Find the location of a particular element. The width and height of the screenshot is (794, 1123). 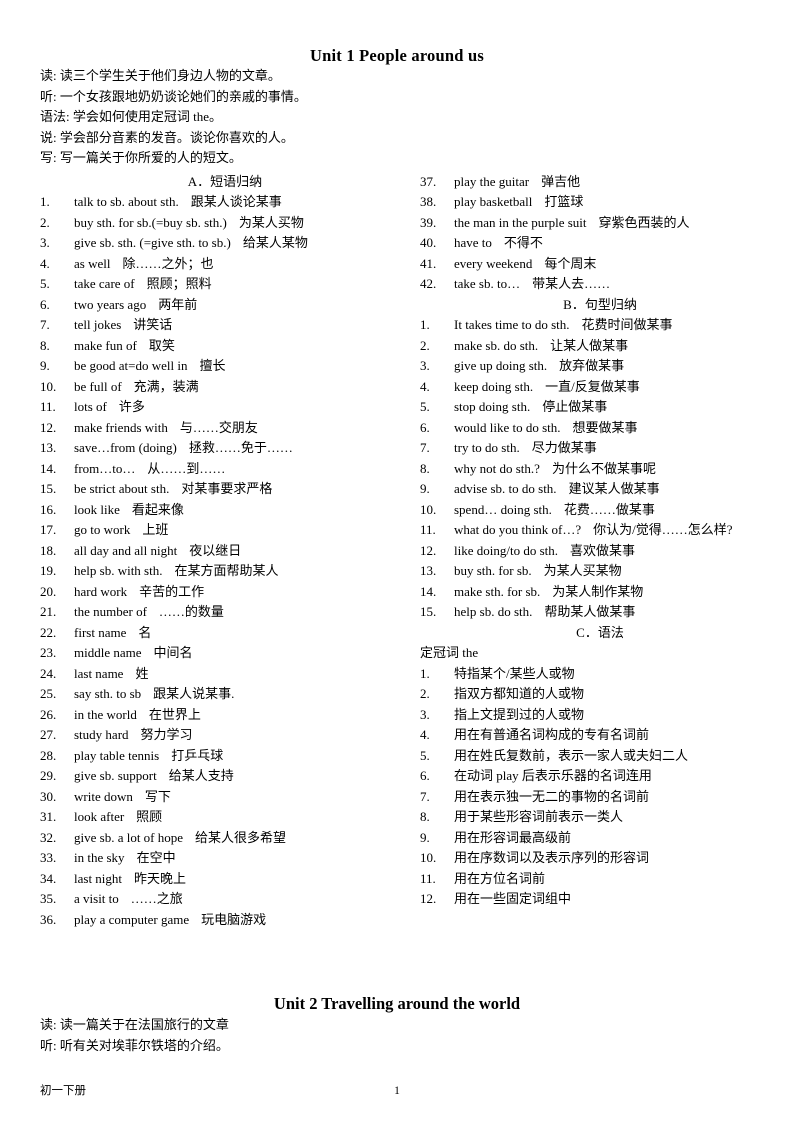

item-chinese: 停止做某事 is located at coordinates (575, 406).